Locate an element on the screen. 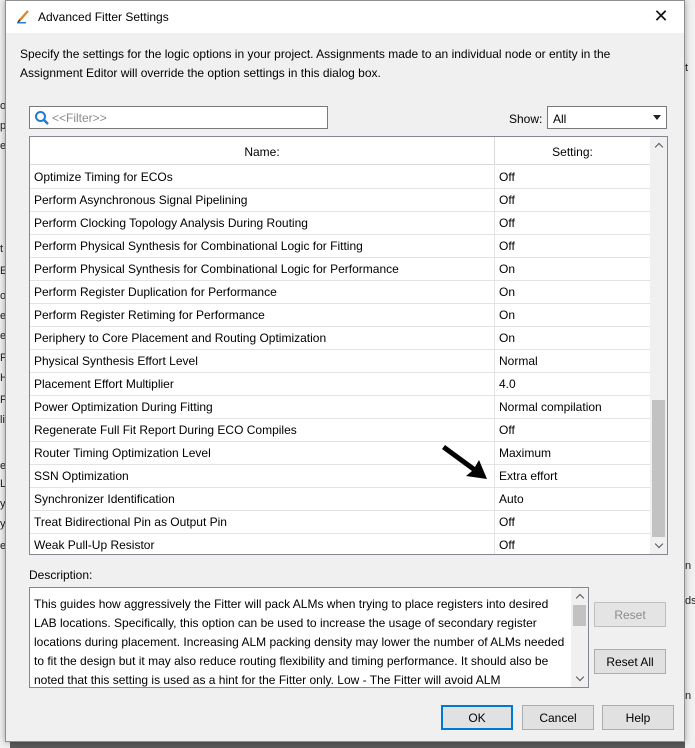 The height and width of the screenshot is (748, 695). table-row: Weak Pull-Up Resistor Off is located at coordinates (340, 544).